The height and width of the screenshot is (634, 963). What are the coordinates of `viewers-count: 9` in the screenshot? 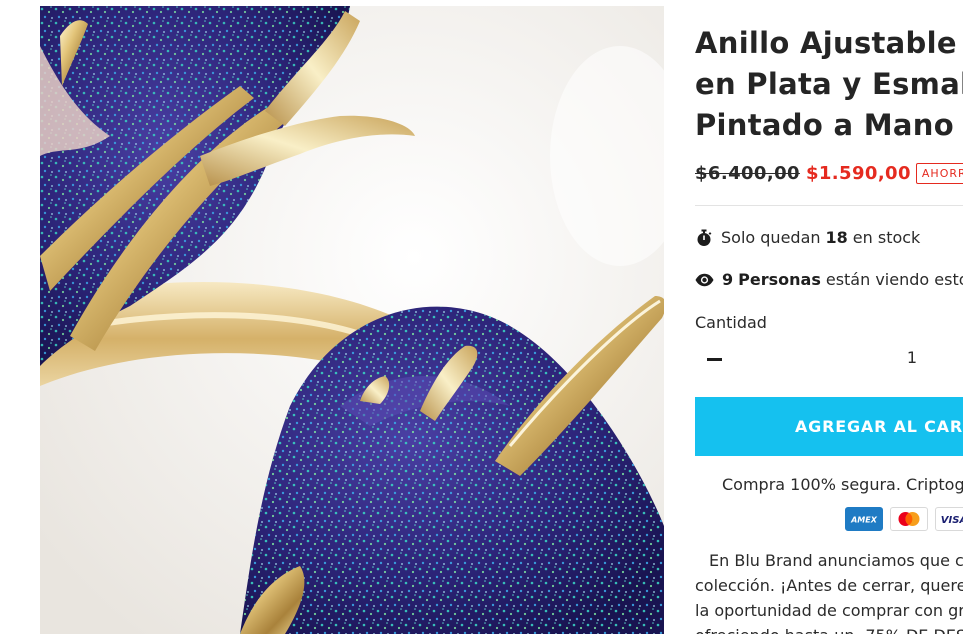 It's located at (728, 279).